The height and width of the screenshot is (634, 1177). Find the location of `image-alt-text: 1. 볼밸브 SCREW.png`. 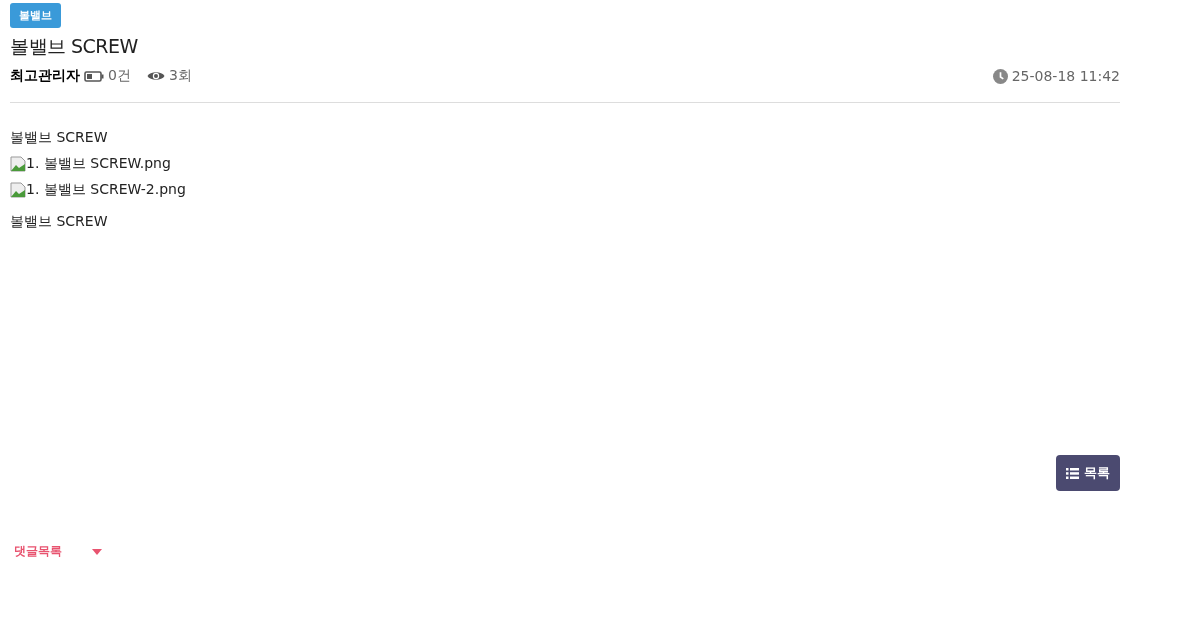

image-alt-text: 1. 볼밸브 SCREW.png is located at coordinates (98, 164).